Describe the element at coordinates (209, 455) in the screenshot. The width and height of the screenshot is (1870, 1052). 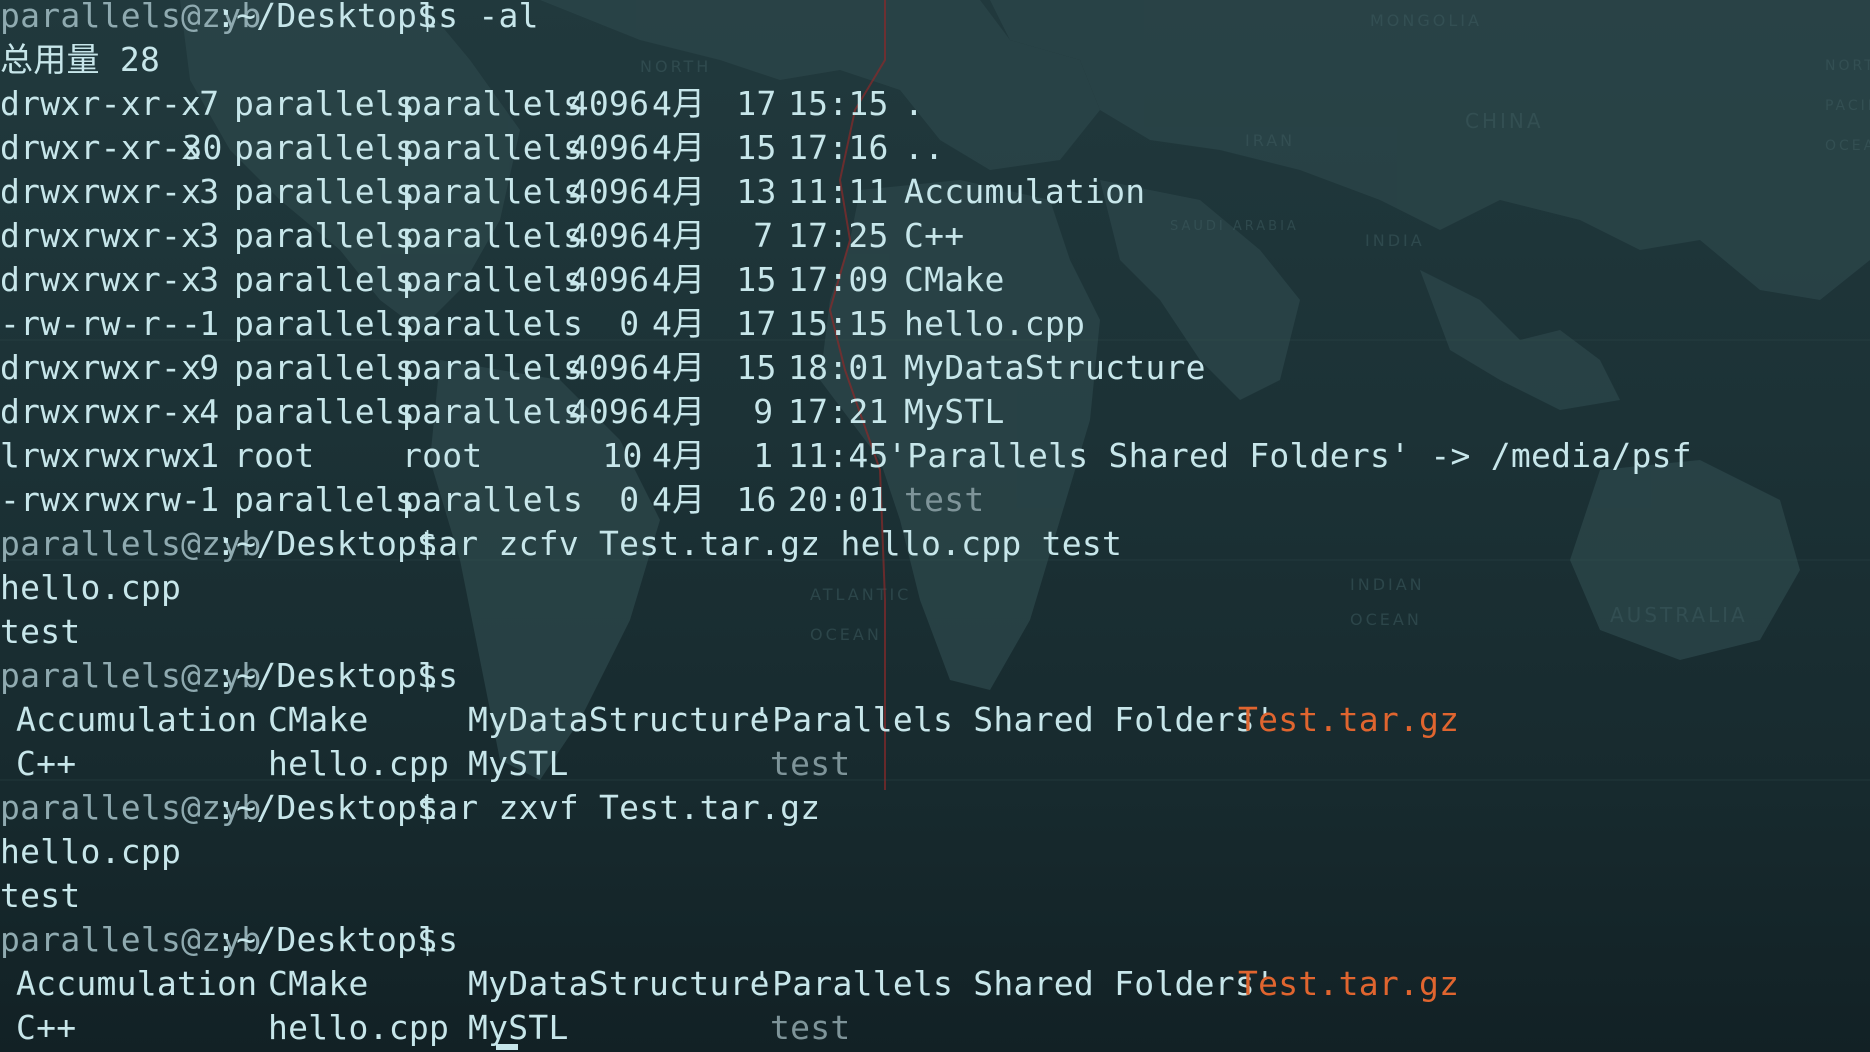
I see `link-count: 1` at that location.